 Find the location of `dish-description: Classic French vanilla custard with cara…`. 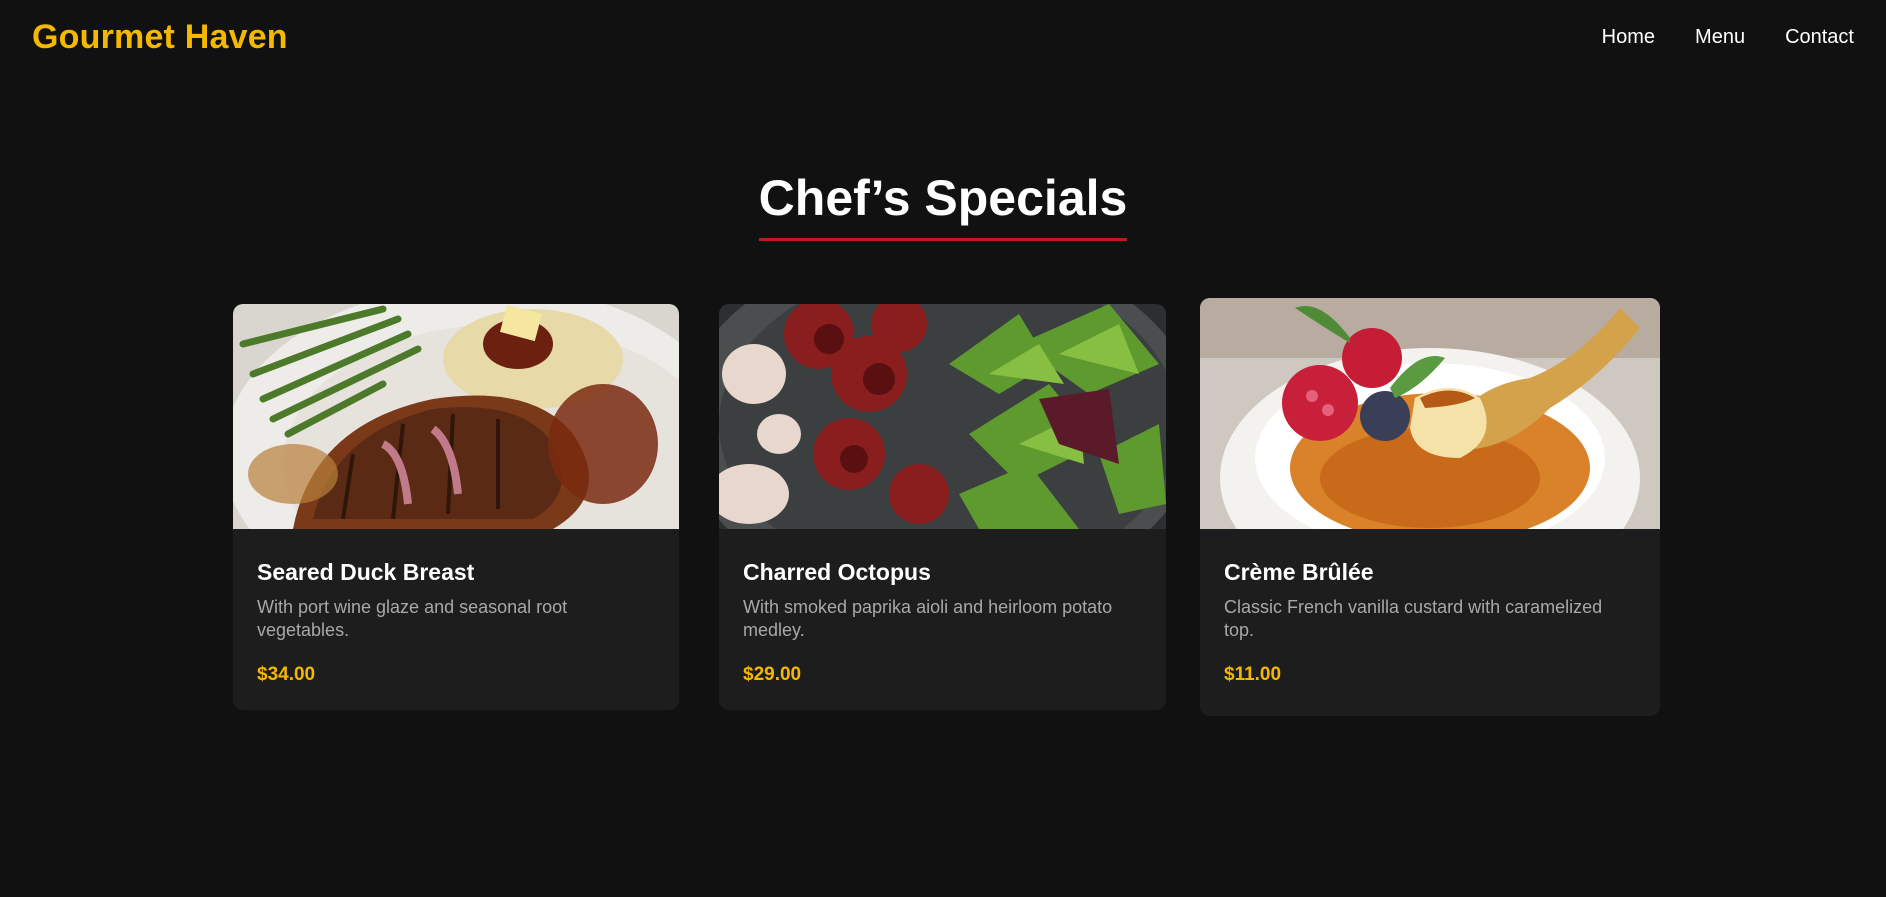

dish-description: Classic French vanilla custard with cara… is located at coordinates (1413, 618).